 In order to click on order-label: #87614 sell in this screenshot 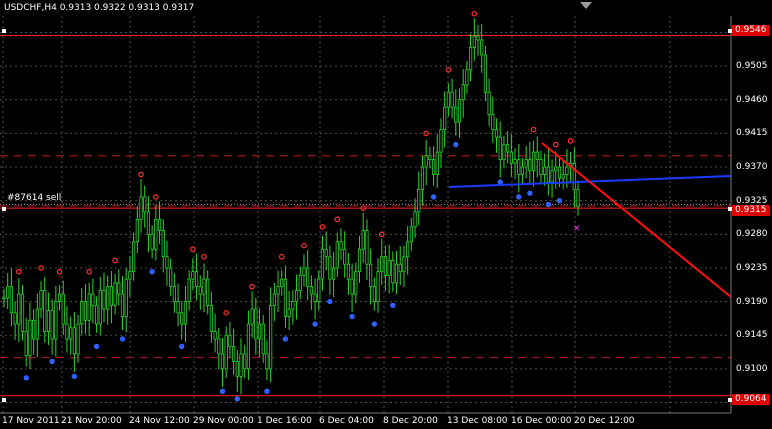, I will do `click(34, 198)`.